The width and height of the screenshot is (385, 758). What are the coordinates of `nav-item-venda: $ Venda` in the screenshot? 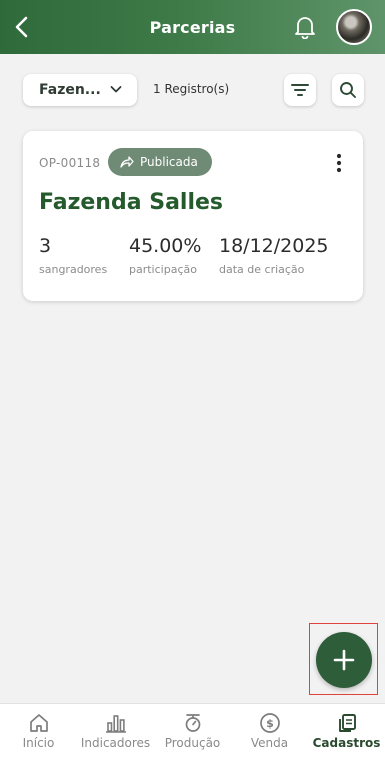 It's located at (269, 731).